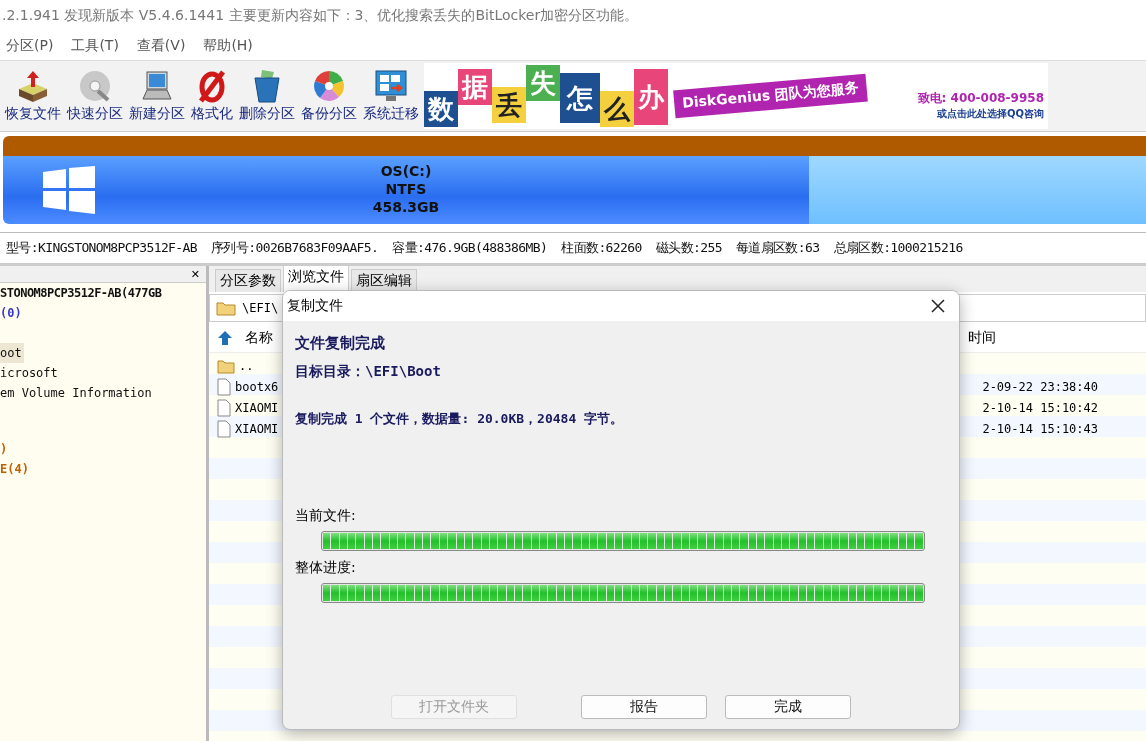  I want to click on tab: 分区参数, so click(248, 280).